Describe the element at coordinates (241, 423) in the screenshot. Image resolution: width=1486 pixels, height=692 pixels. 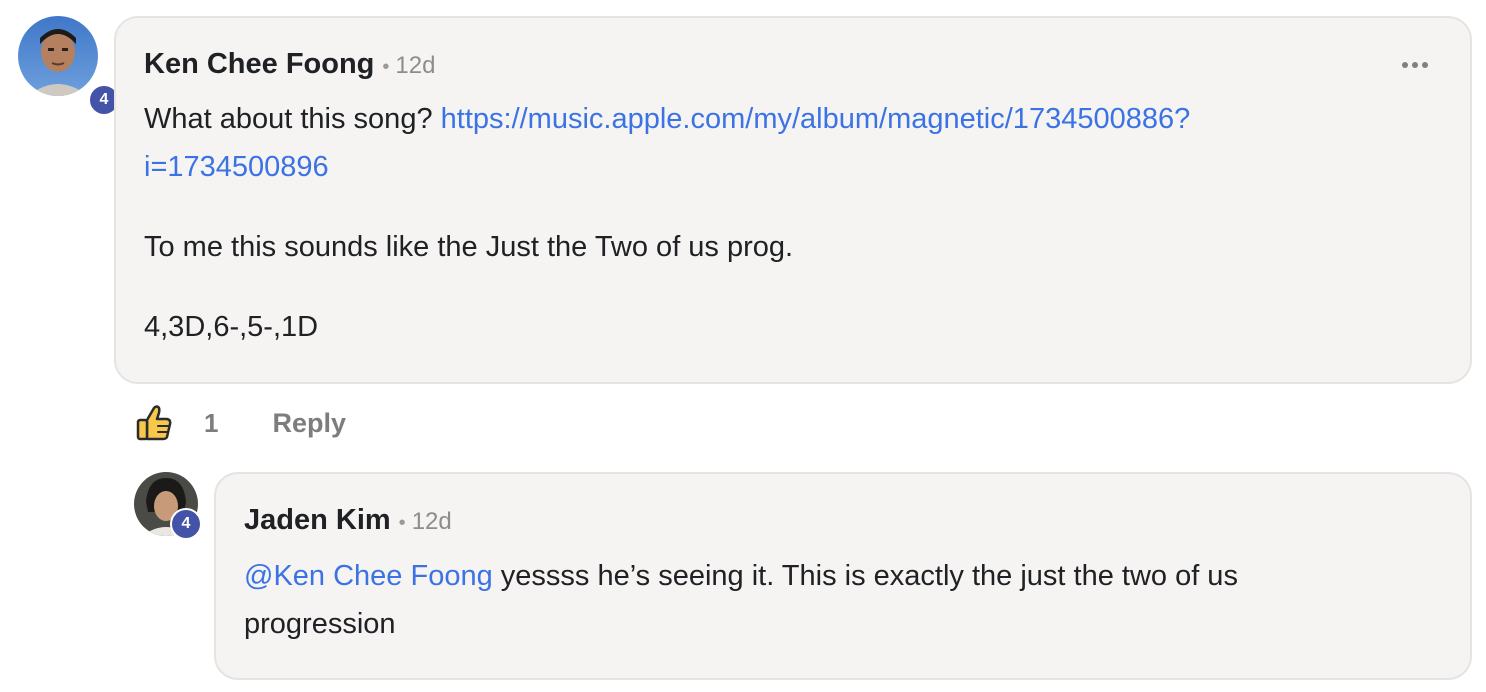
I see `comment-actions: 1 Reply` at that location.